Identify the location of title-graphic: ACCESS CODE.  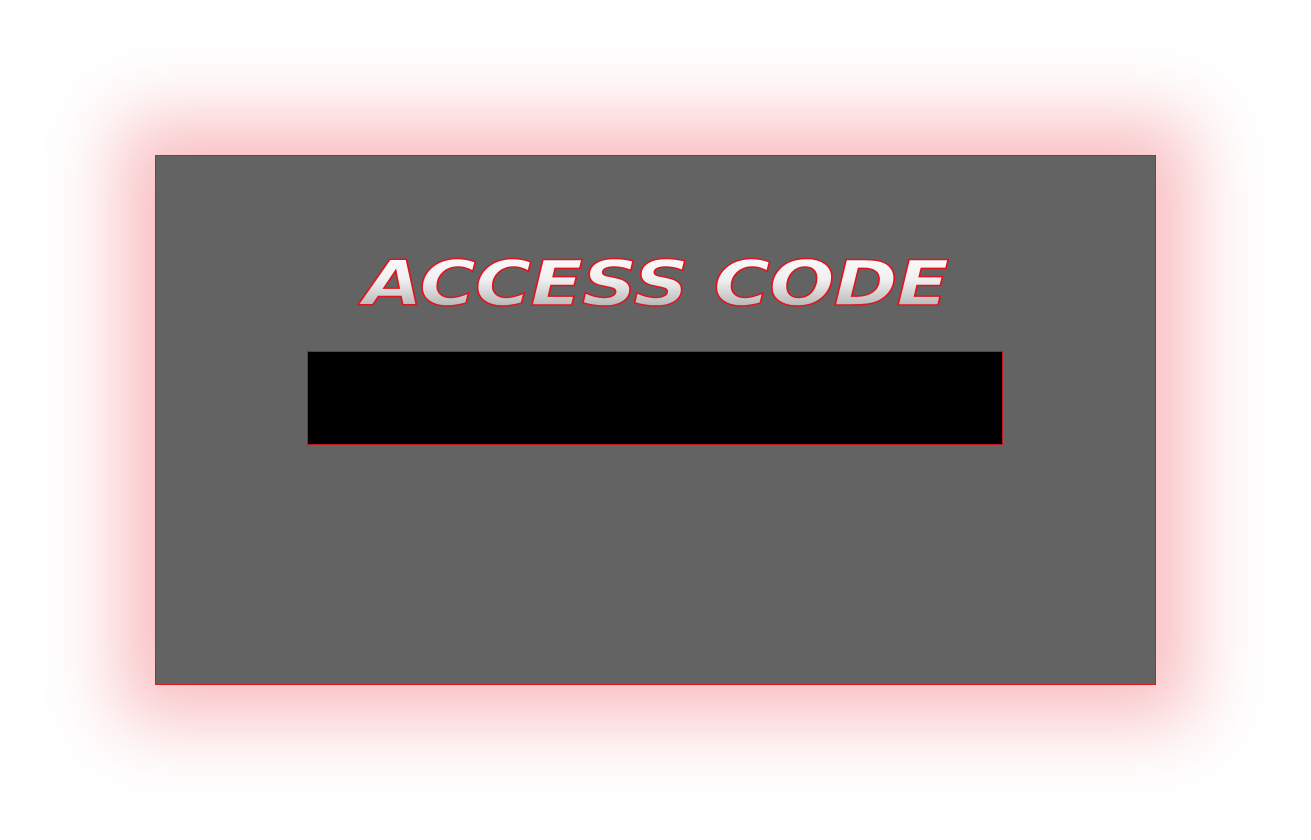
(653, 283).